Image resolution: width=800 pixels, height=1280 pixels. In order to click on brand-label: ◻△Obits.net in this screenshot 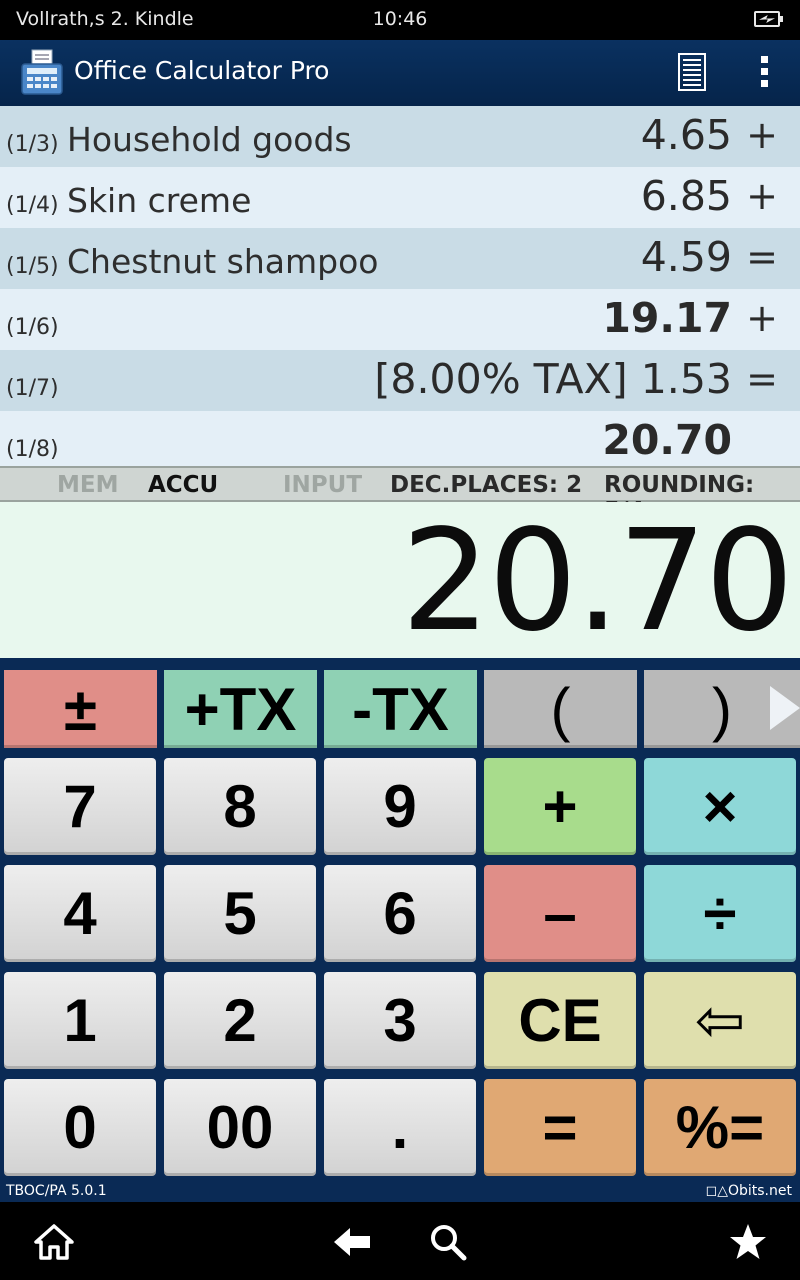, I will do `click(749, 1191)`.